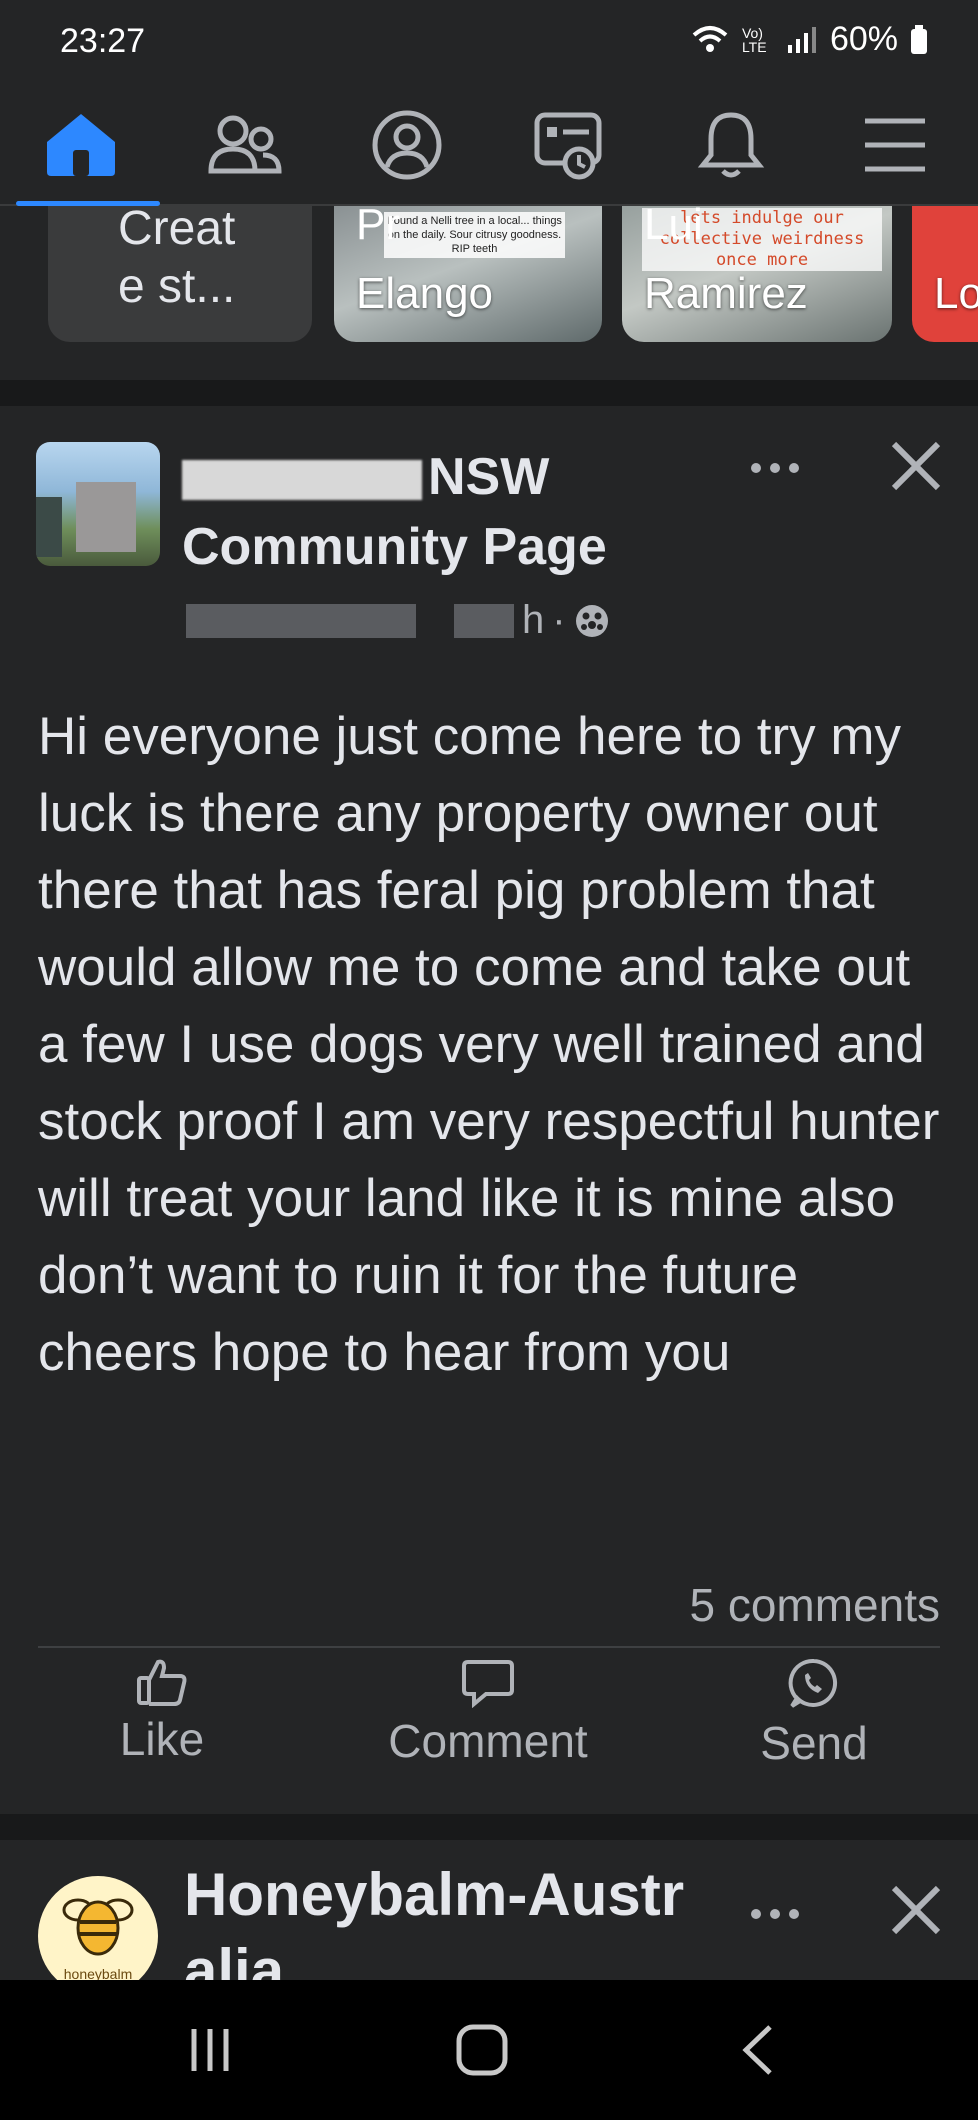  What do you see at coordinates (919, 39) in the screenshot?
I see `battery-icon` at bounding box center [919, 39].